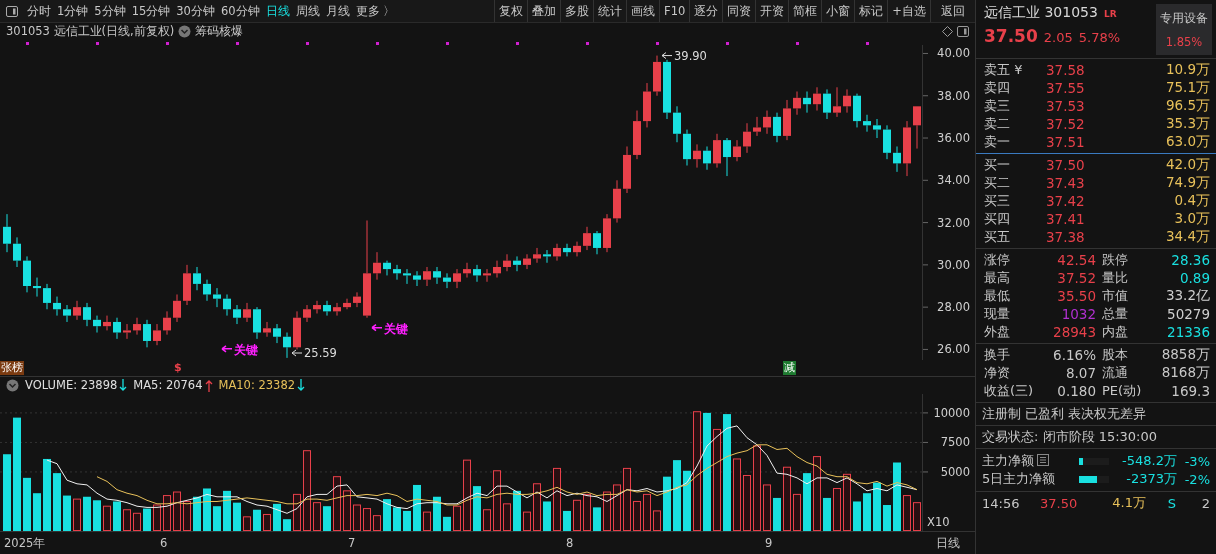  What do you see at coordinates (1115, 278) in the screenshot?
I see `stat-label: 量比` at bounding box center [1115, 278].